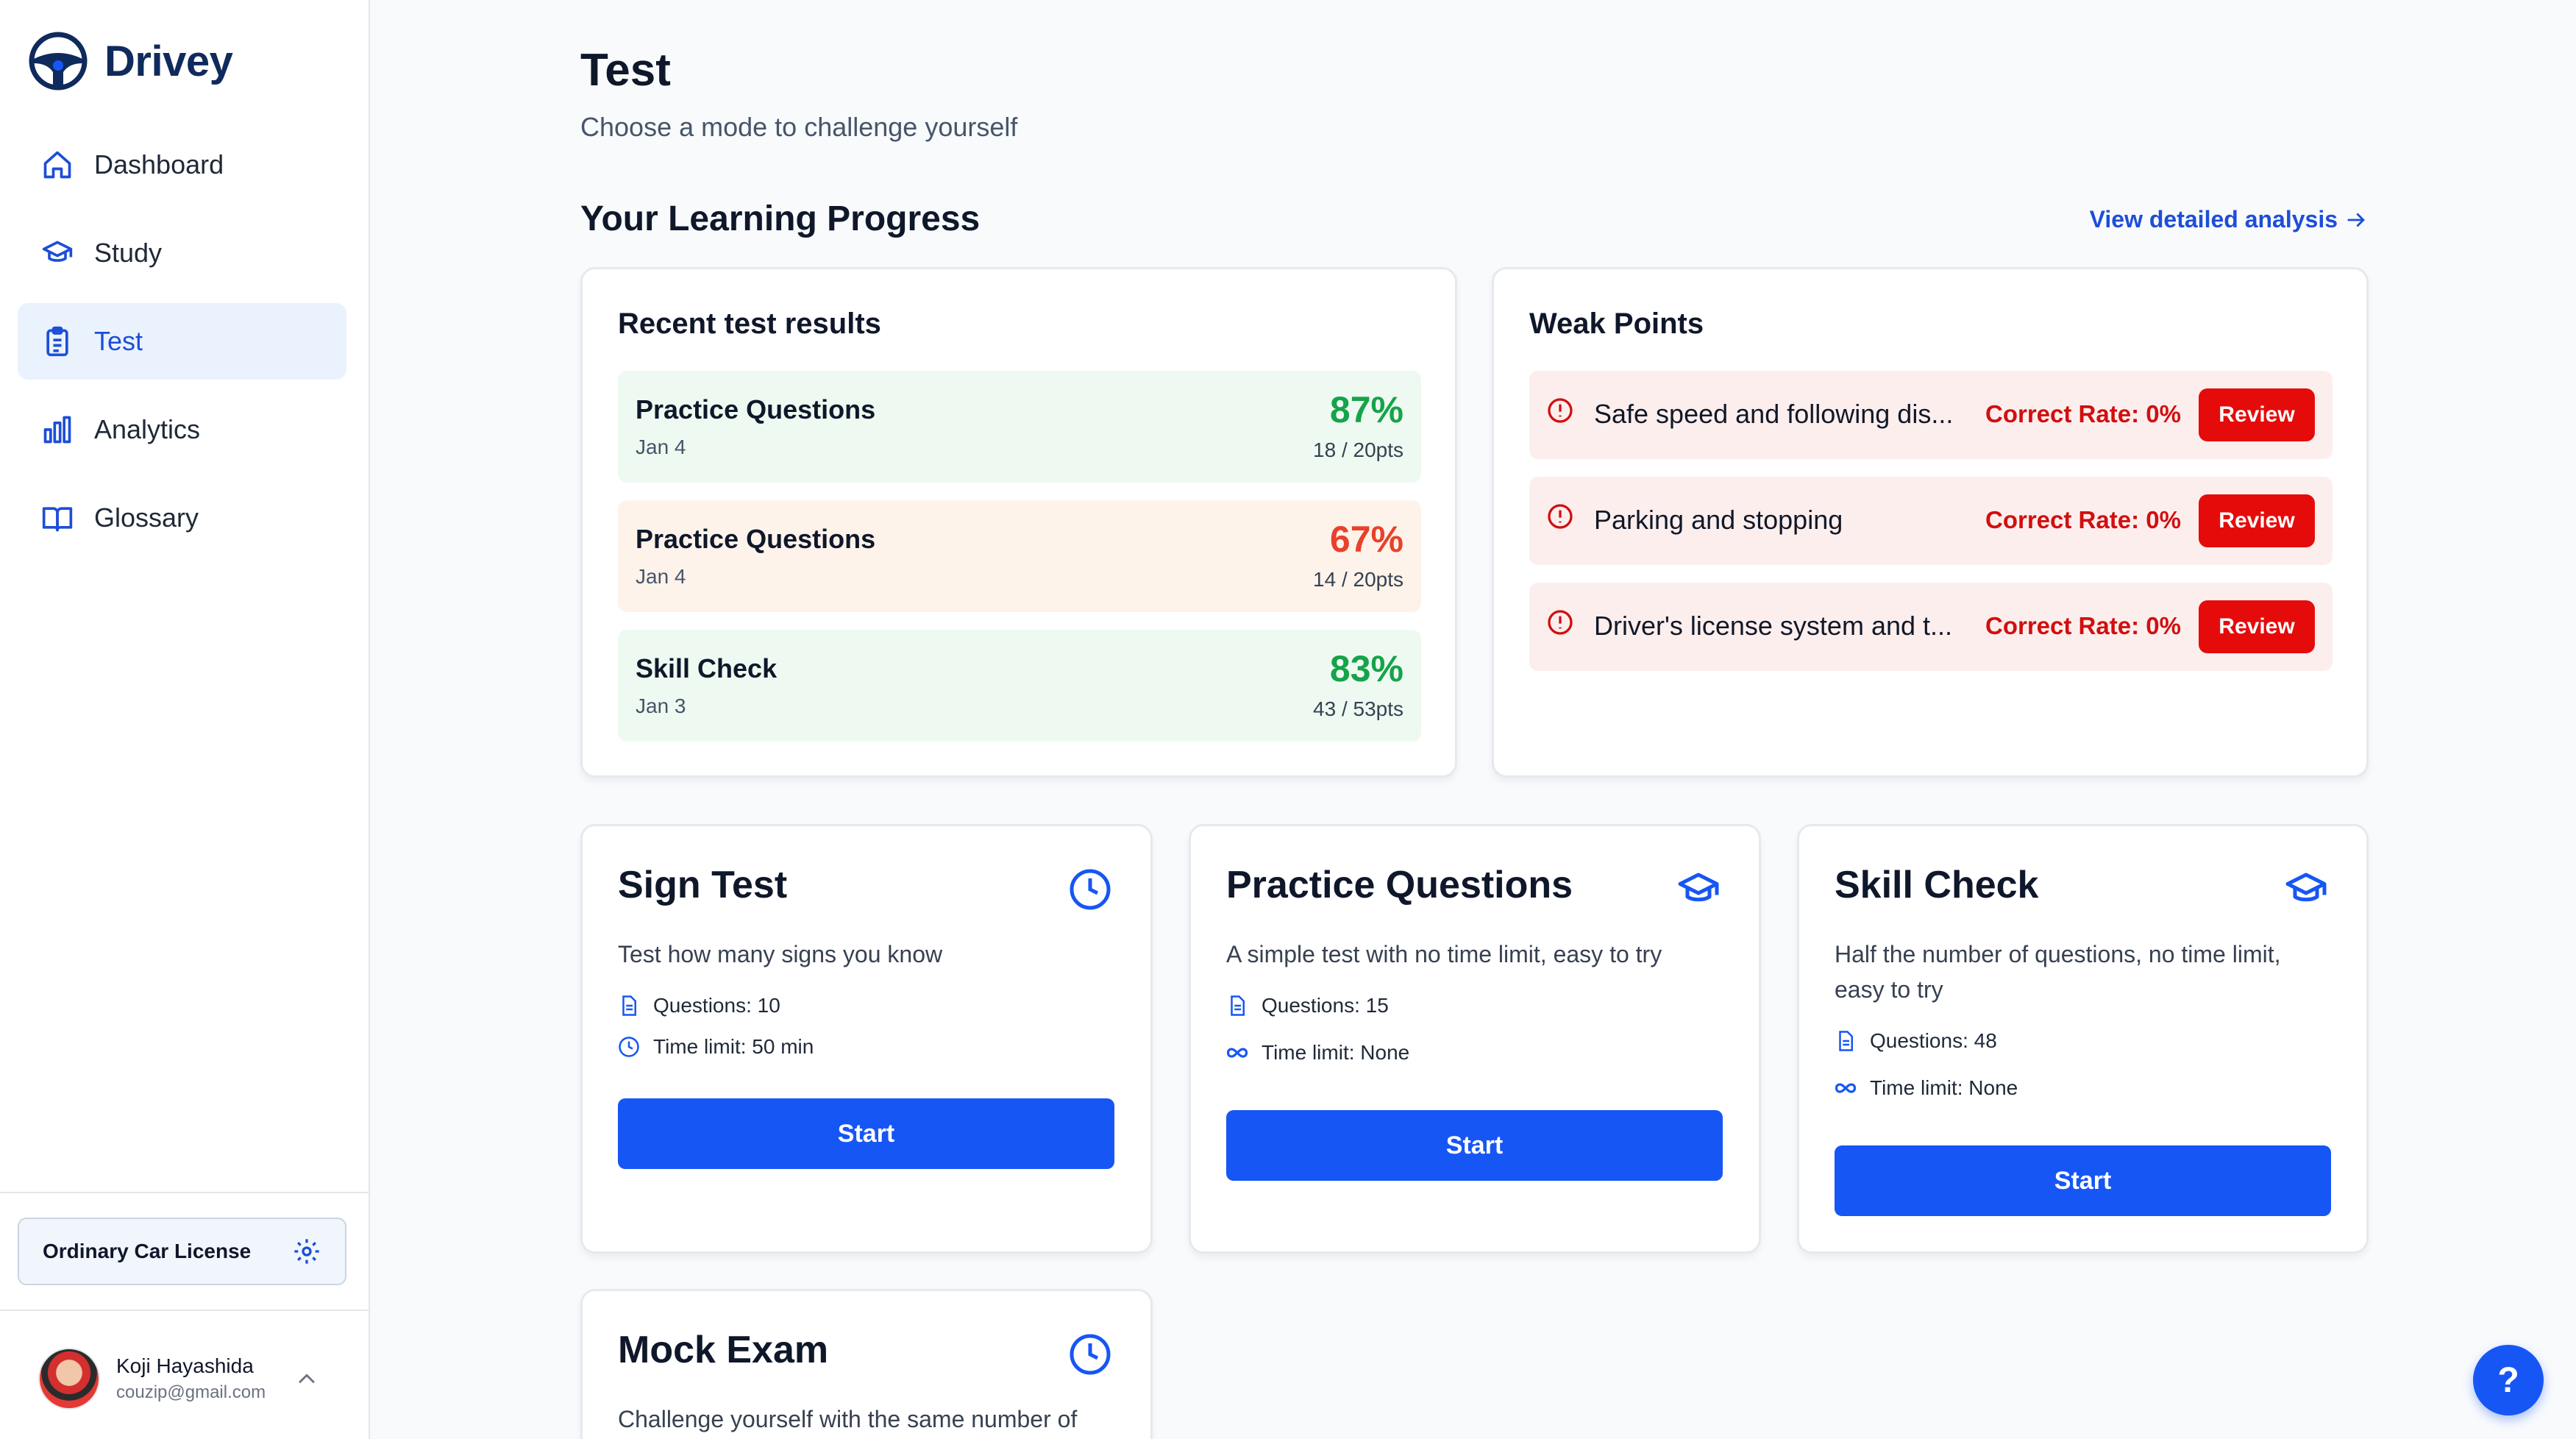 Image resolution: width=2576 pixels, height=1439 pixels. Describe the element at coordinates (2356, 219) in the screenshot. I see `arrow-right-icon` at that location.